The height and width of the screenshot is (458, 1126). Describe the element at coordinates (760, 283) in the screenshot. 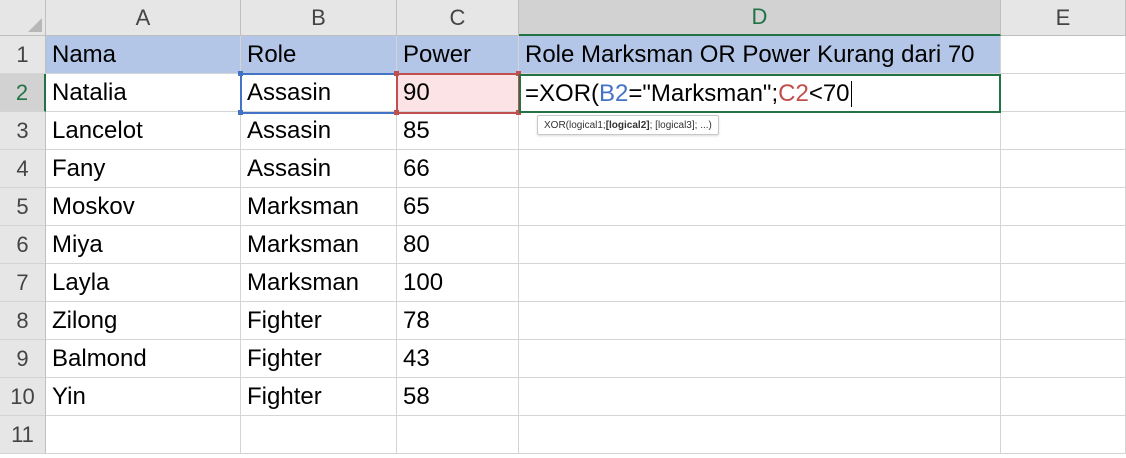

I see `cell-d7` at that location.